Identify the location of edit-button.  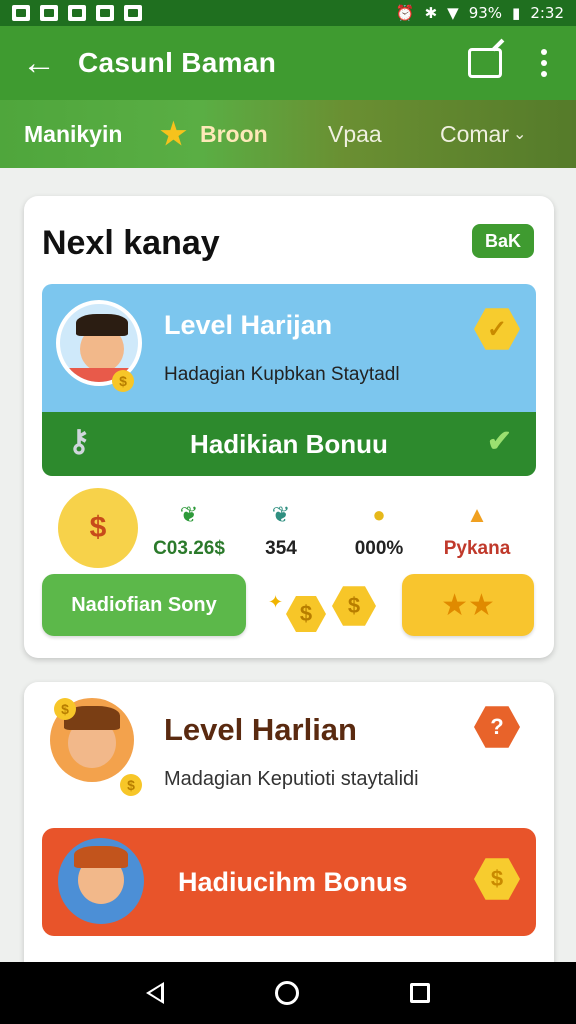
(485, 63).